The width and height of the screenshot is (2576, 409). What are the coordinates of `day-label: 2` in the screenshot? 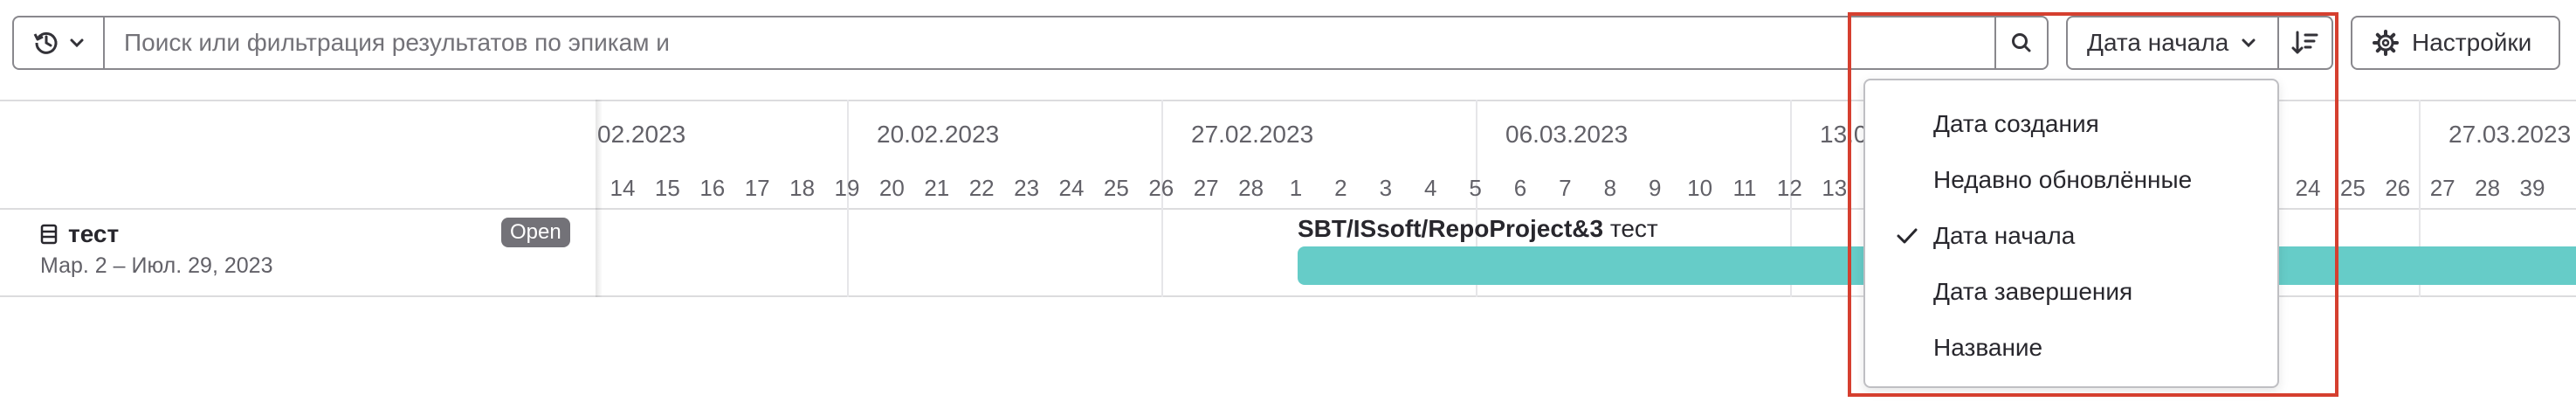 It's located at (1340, 188).